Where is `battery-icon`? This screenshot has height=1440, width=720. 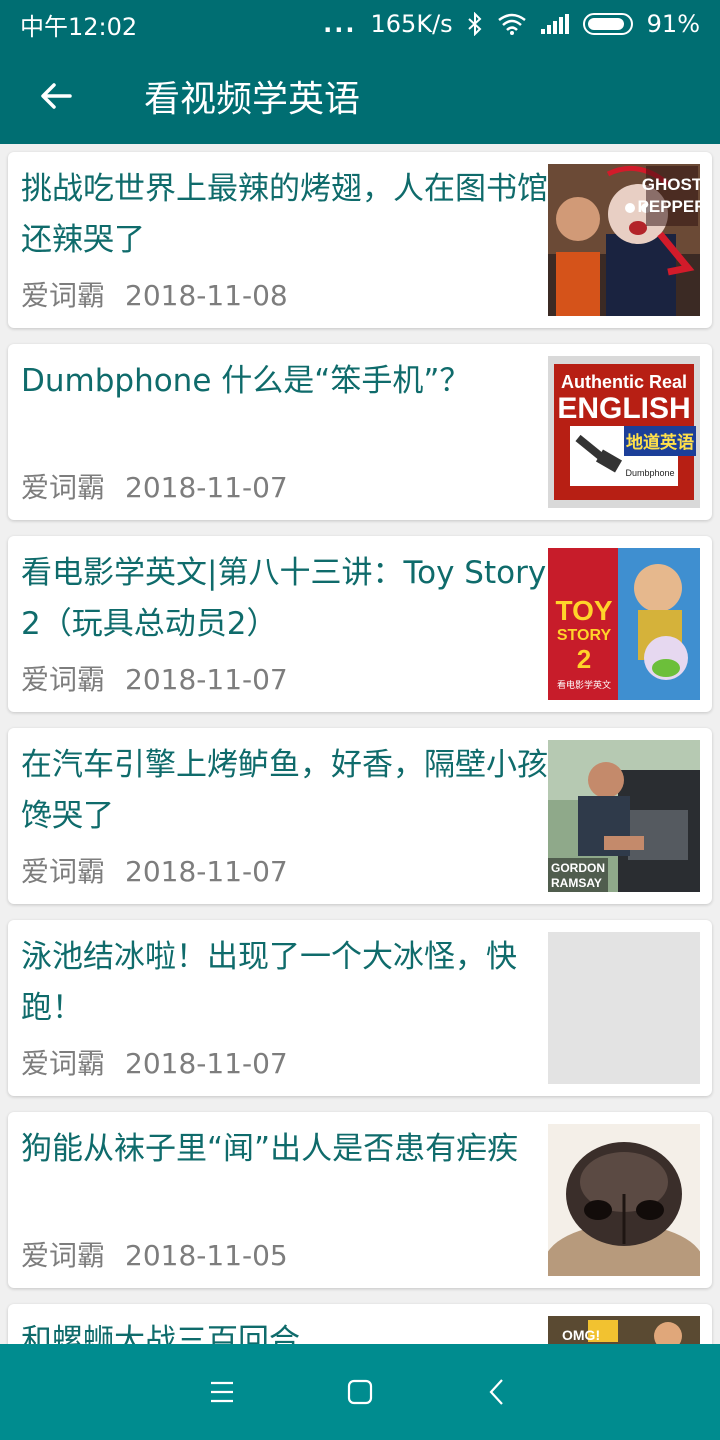 battery-icon is located at coordinates (607, 24).